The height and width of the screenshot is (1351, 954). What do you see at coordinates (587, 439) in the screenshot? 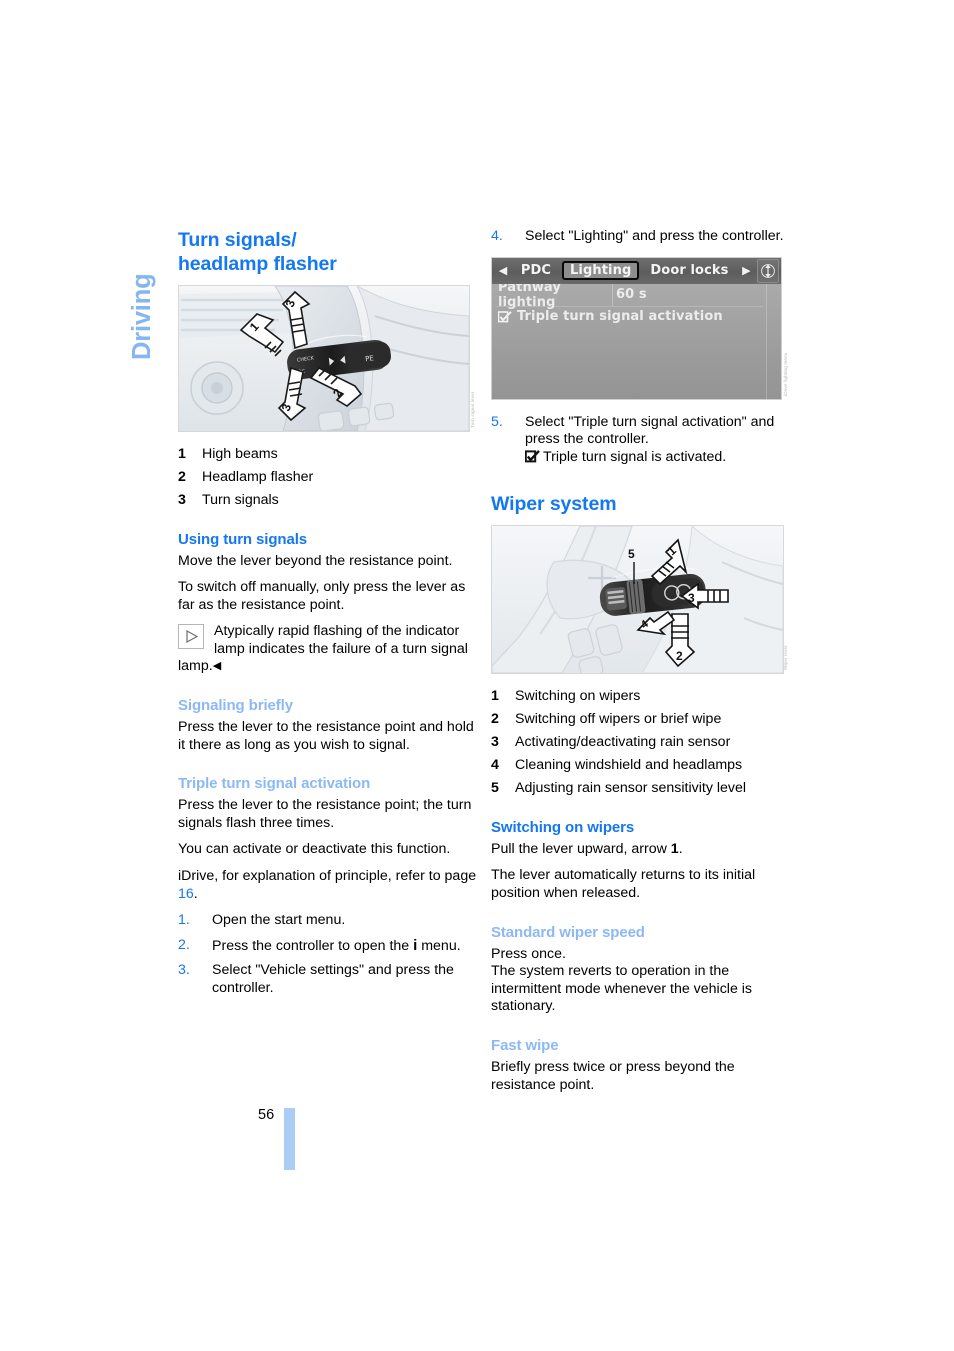
I see `step-text-line2: press the controller.` at bounding box center [587, 439].